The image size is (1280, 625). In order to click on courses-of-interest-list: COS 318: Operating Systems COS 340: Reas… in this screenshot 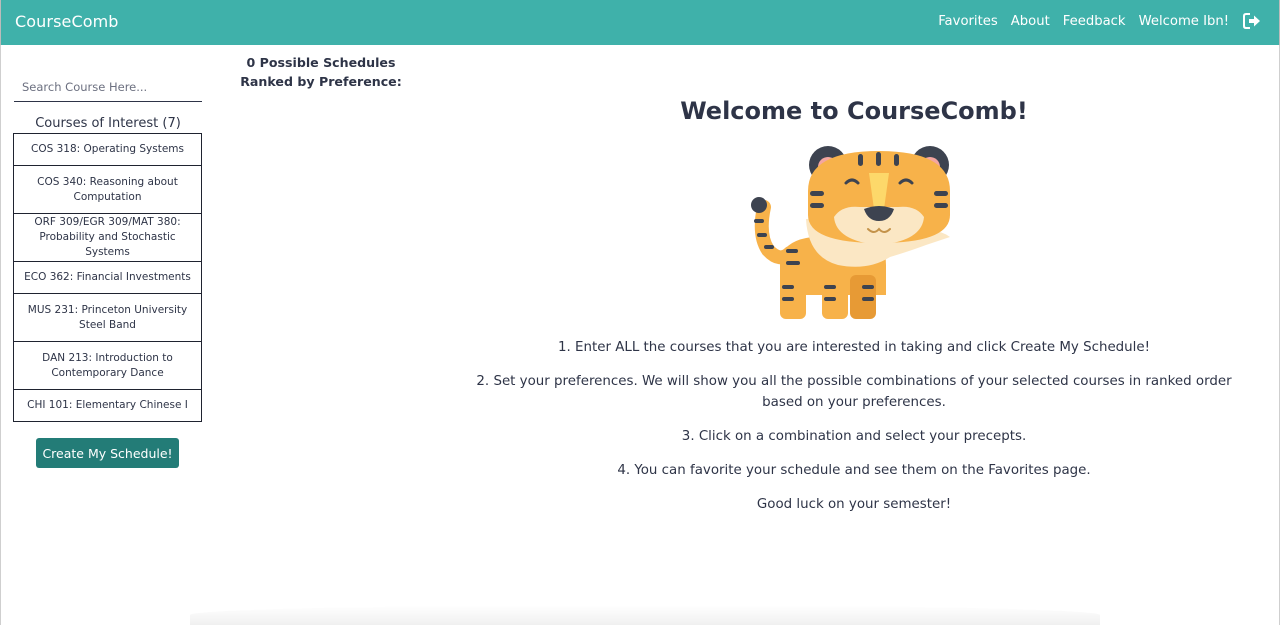, I will do `click(107, 277)`.